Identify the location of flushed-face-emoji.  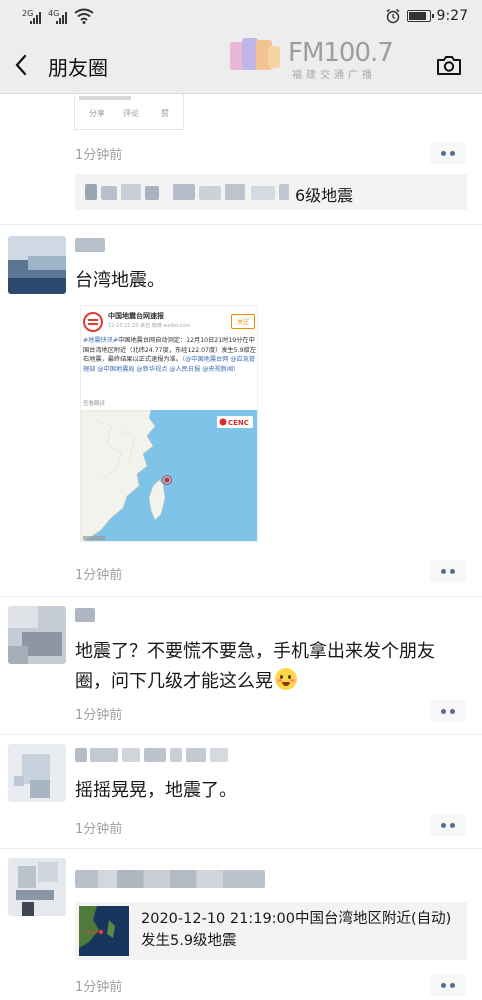
(286, 679).